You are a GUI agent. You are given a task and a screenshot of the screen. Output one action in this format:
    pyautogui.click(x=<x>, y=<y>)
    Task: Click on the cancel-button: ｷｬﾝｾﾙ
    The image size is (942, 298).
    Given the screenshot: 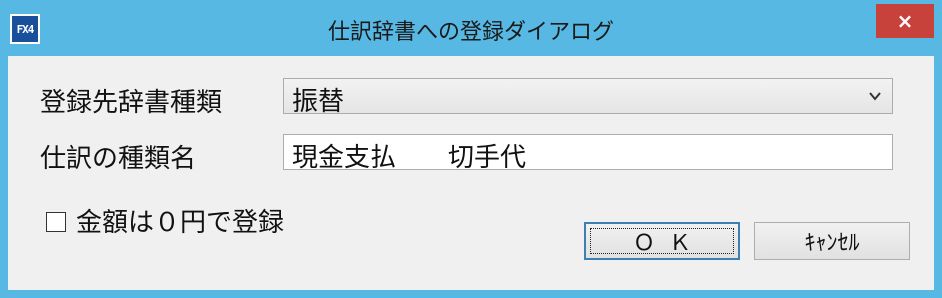 What is the action you would take?
    pyautogui.click(x=832, y=241)
    